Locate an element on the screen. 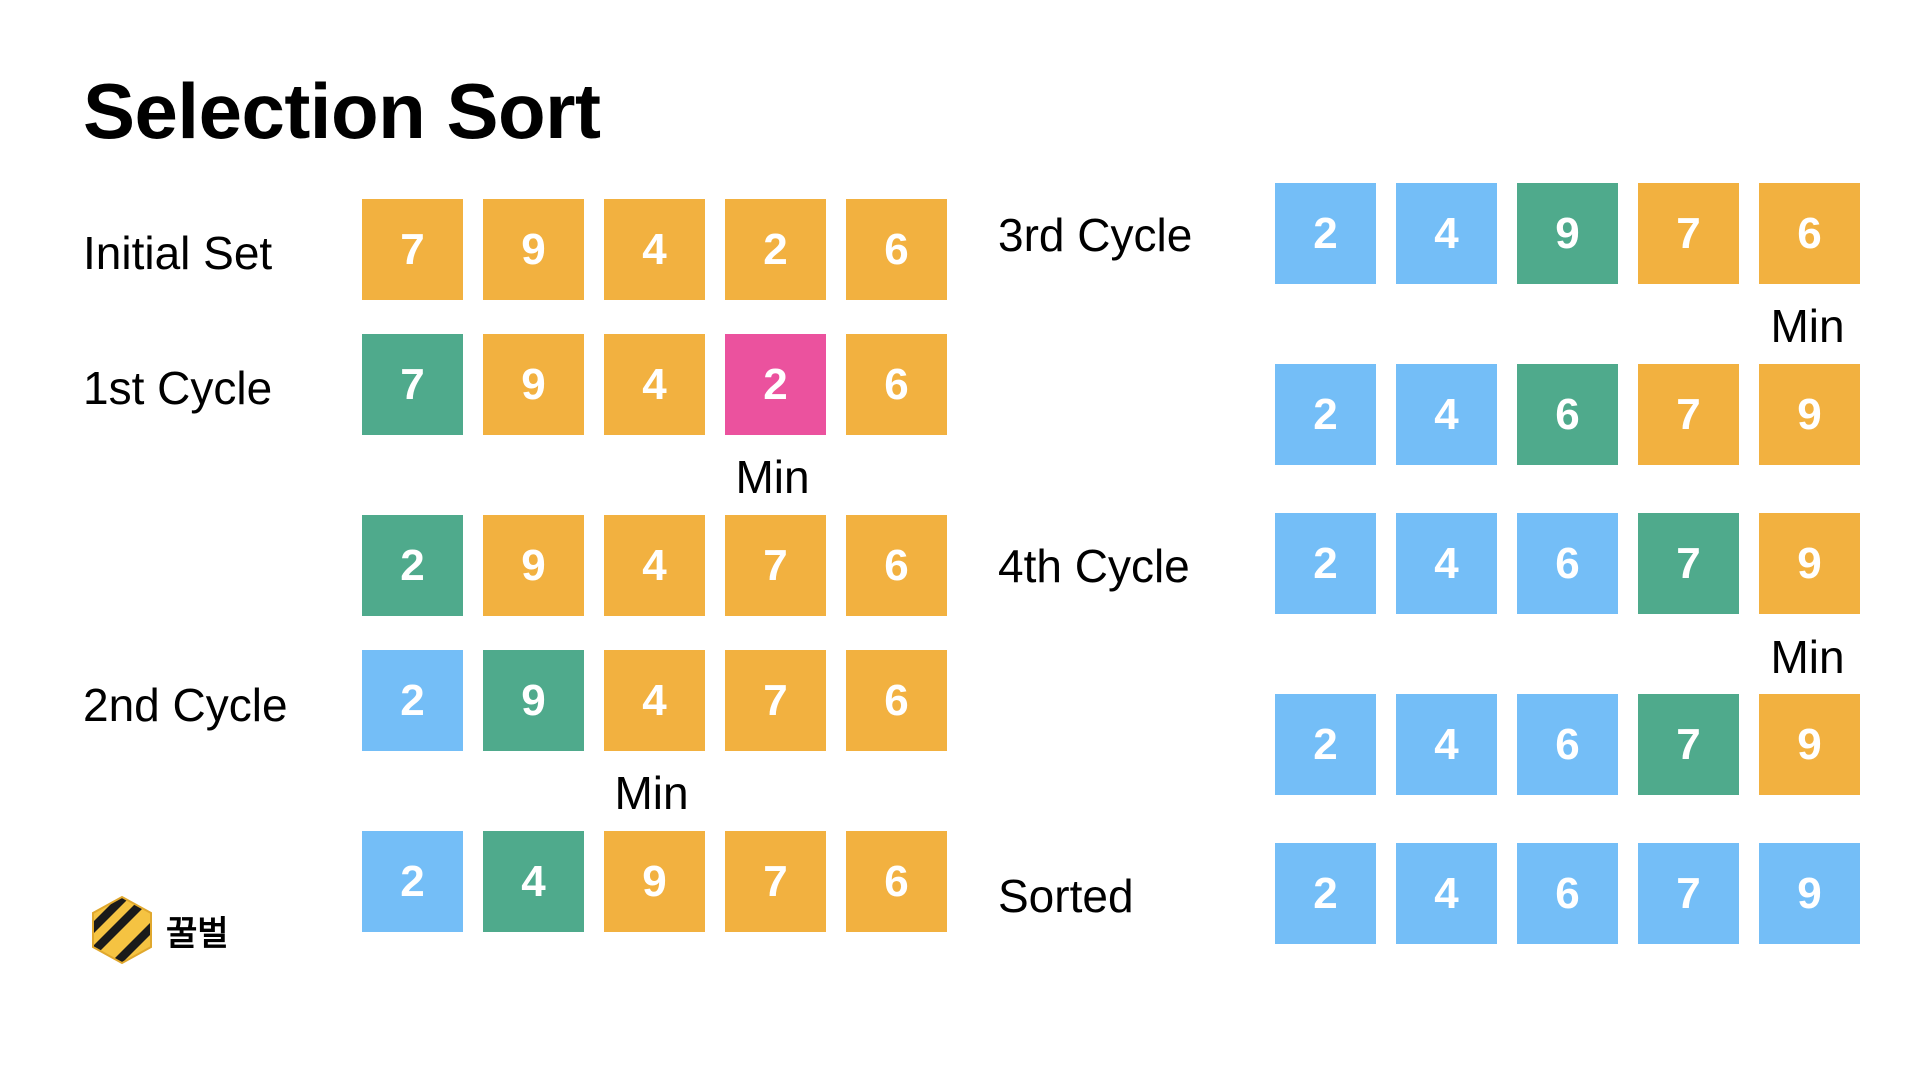 The image size is (1922, 1082). label-1st-cycle: 1st Cycle is located at coordinates (178, 388).